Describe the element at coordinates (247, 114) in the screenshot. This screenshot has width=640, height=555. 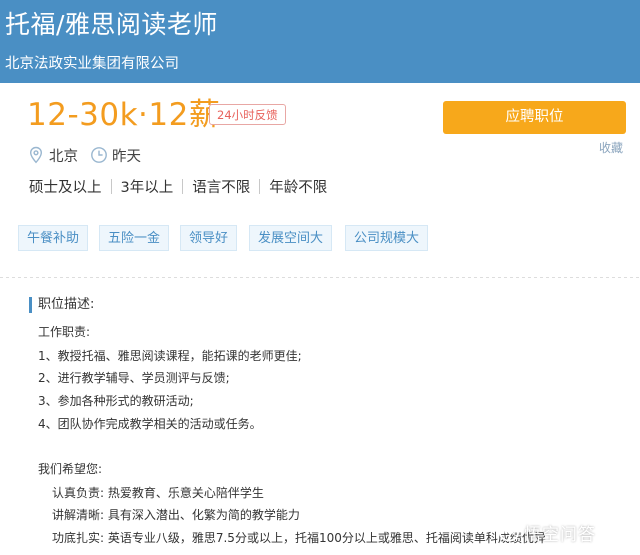
I see `feedback-badge: 24小时反馈` at that location.